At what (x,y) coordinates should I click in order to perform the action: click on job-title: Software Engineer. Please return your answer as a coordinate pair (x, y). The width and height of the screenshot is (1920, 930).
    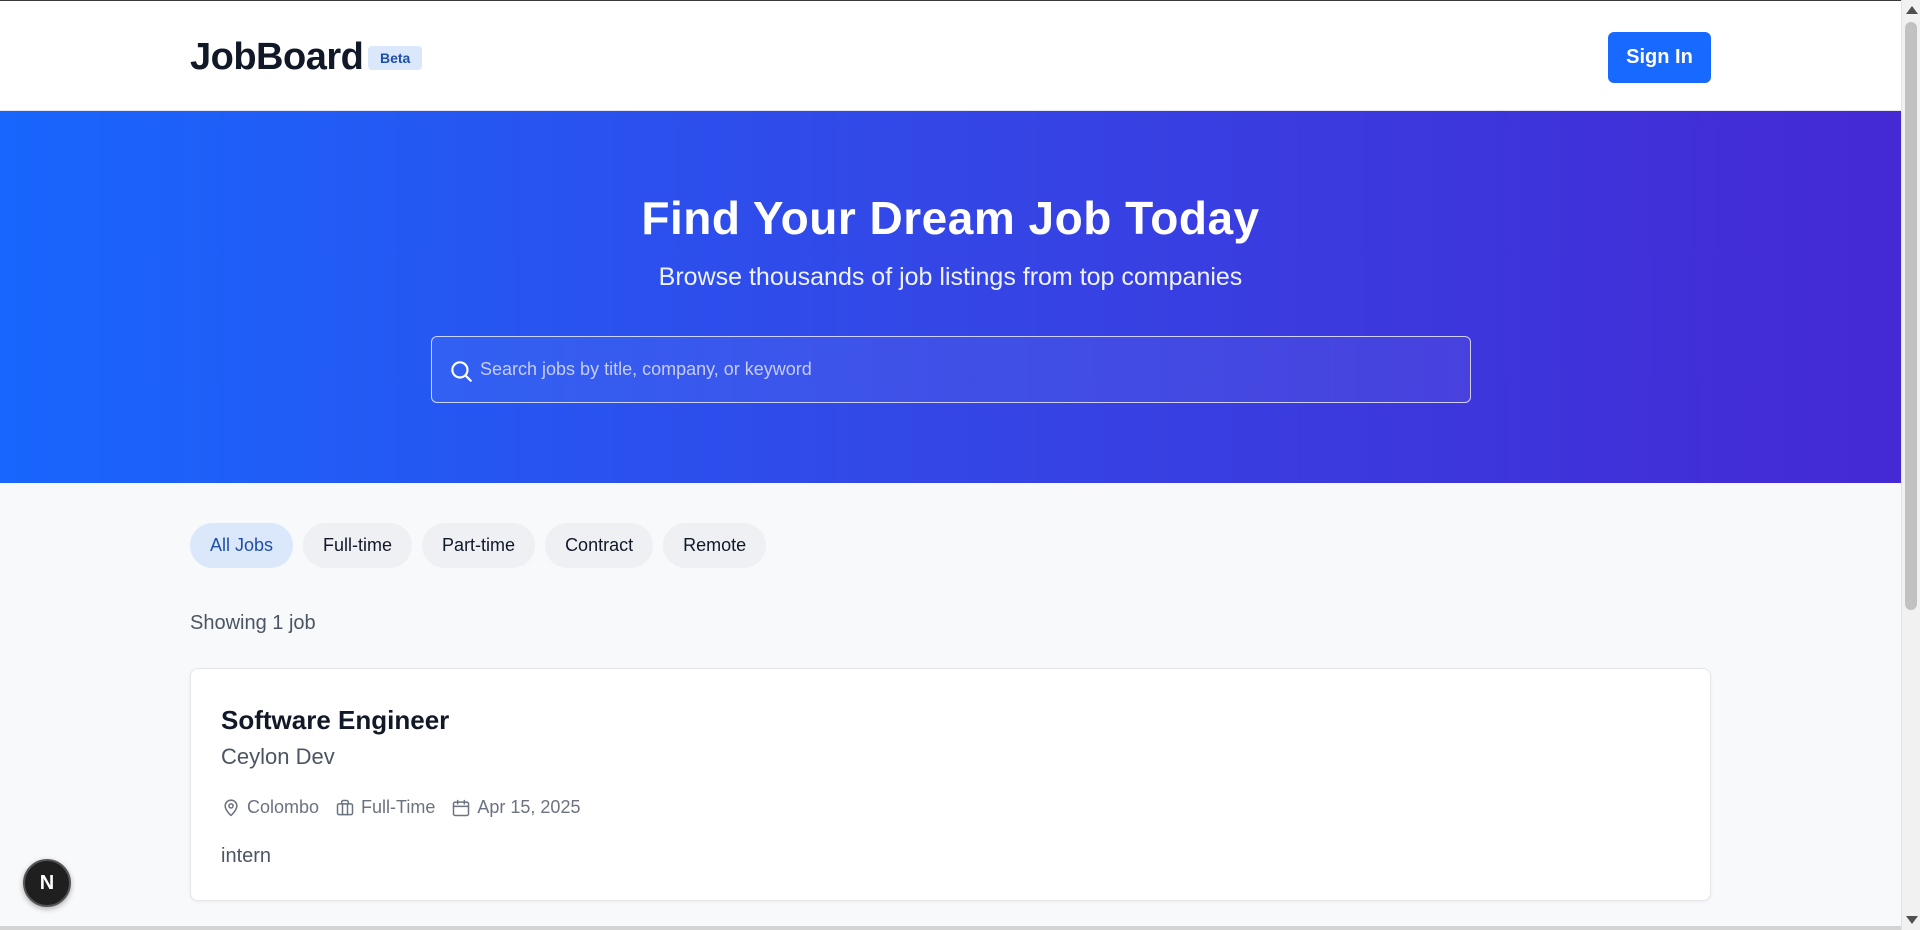
    Looking at the image, I should click on (335, 720).